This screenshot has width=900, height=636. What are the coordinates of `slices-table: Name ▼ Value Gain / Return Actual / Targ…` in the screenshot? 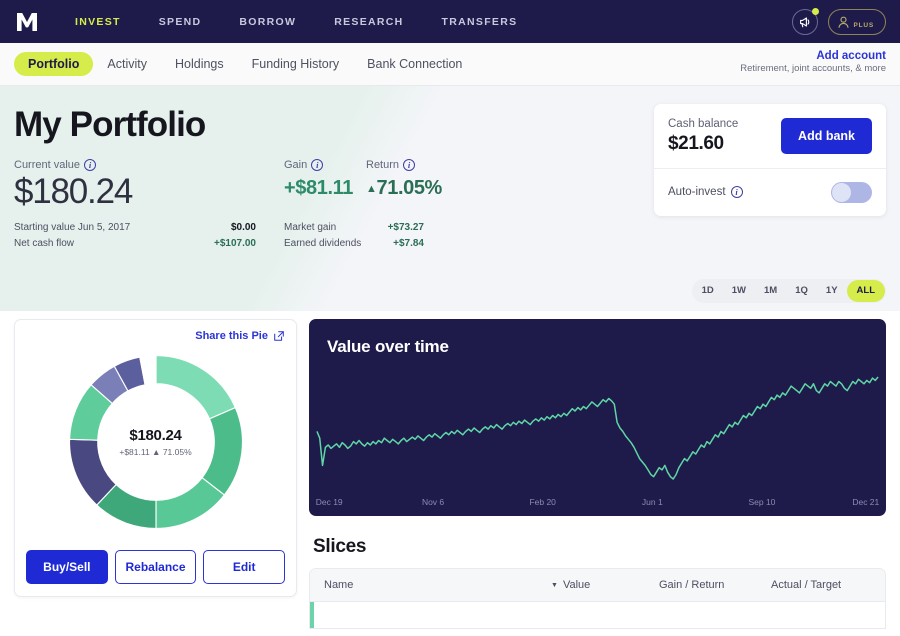 It's located at (597, 598).